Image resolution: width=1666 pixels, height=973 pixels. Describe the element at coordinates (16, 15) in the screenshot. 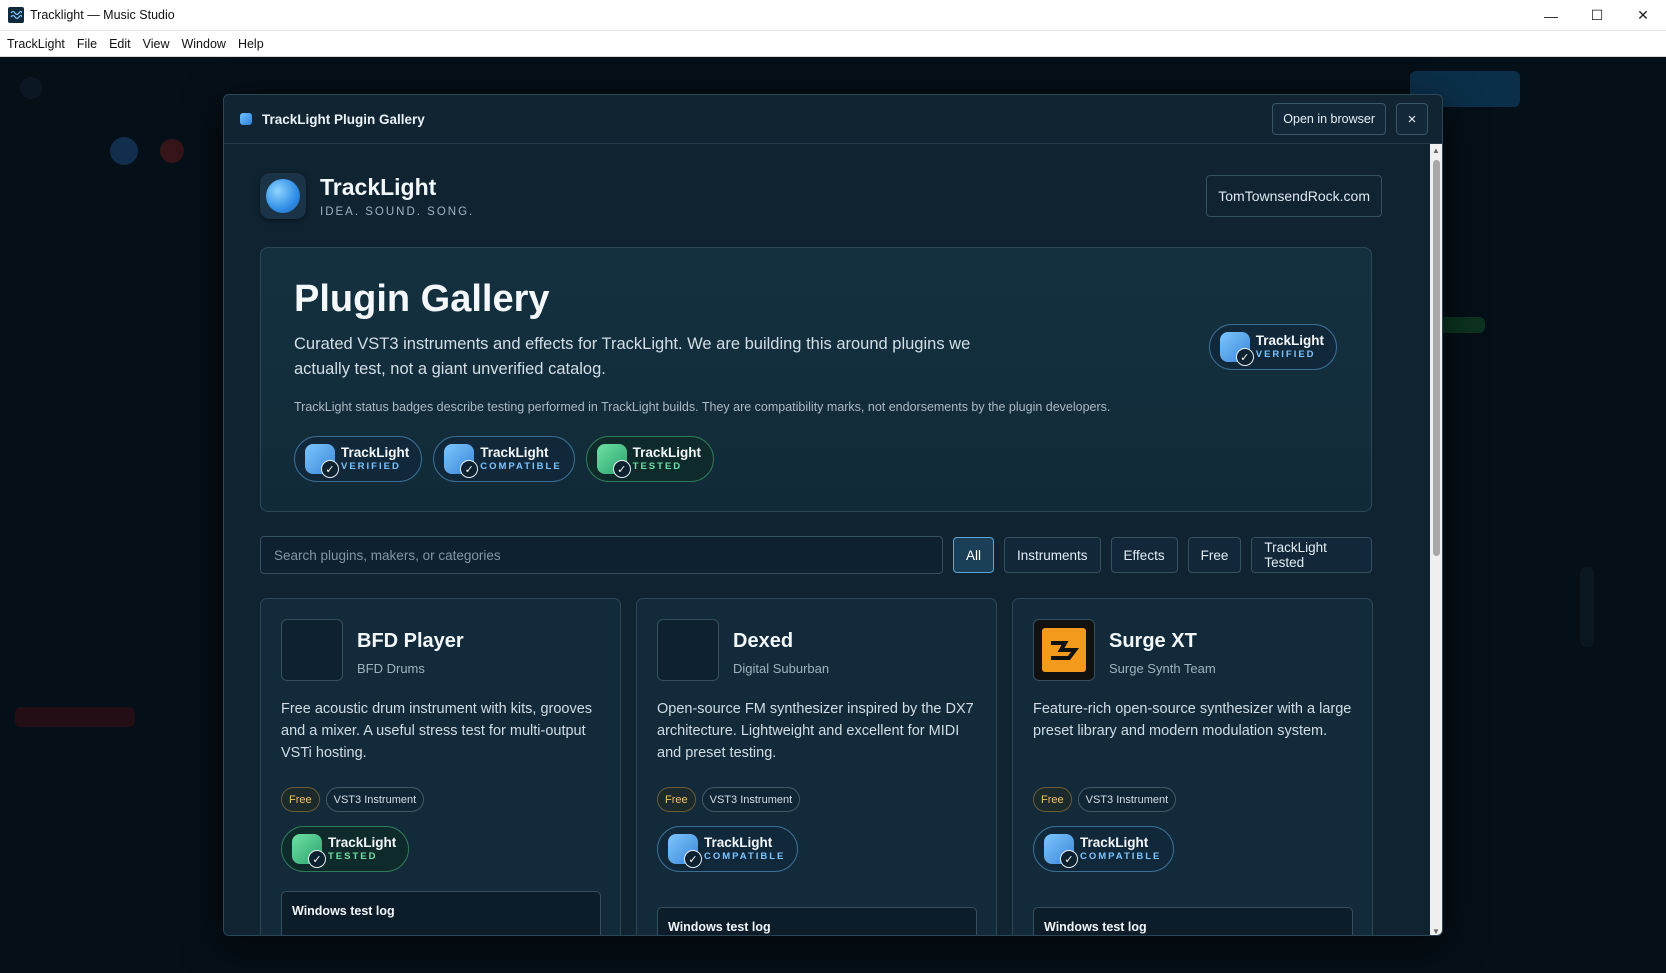

I see `app-wave-icon` at that location.